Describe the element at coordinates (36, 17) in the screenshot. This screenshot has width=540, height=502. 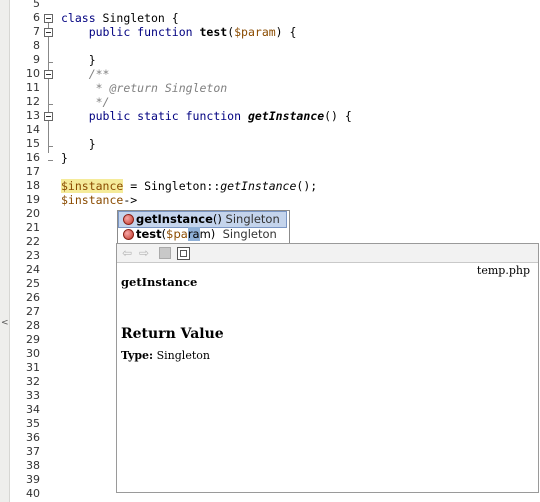
I see `line-number: 6` at that location.